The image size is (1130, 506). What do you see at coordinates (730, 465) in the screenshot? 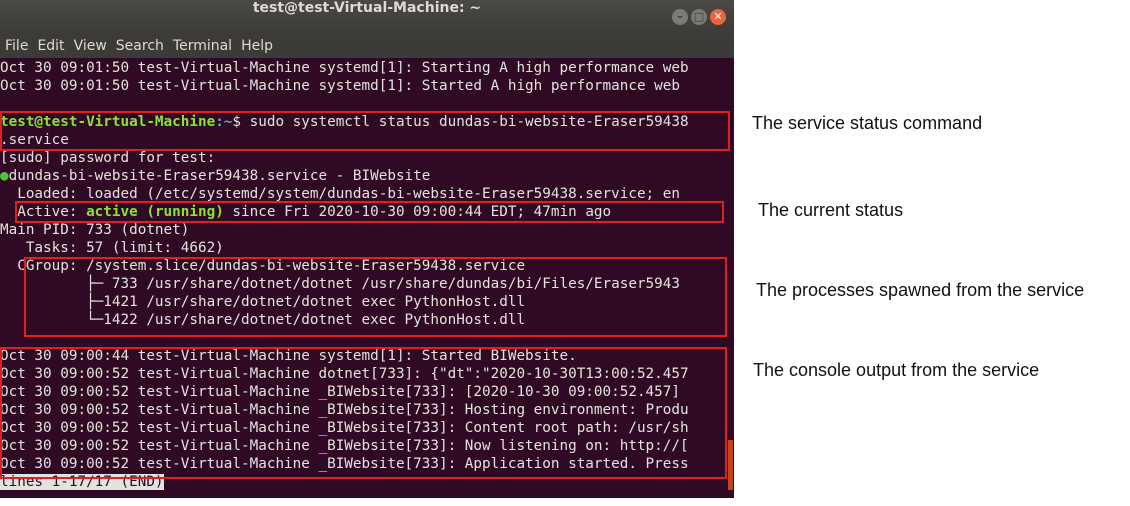
I see `scrollbar` at bounding box center [730, 465].